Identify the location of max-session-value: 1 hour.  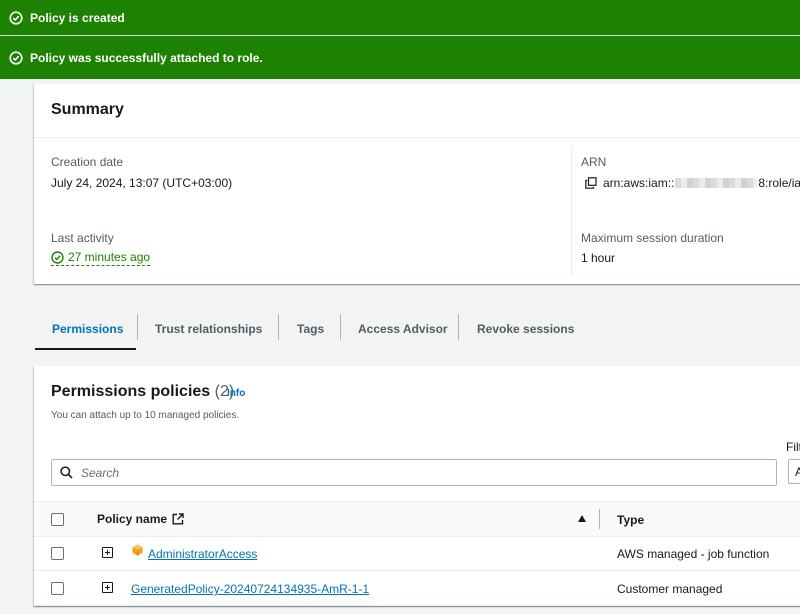
(598, 258).